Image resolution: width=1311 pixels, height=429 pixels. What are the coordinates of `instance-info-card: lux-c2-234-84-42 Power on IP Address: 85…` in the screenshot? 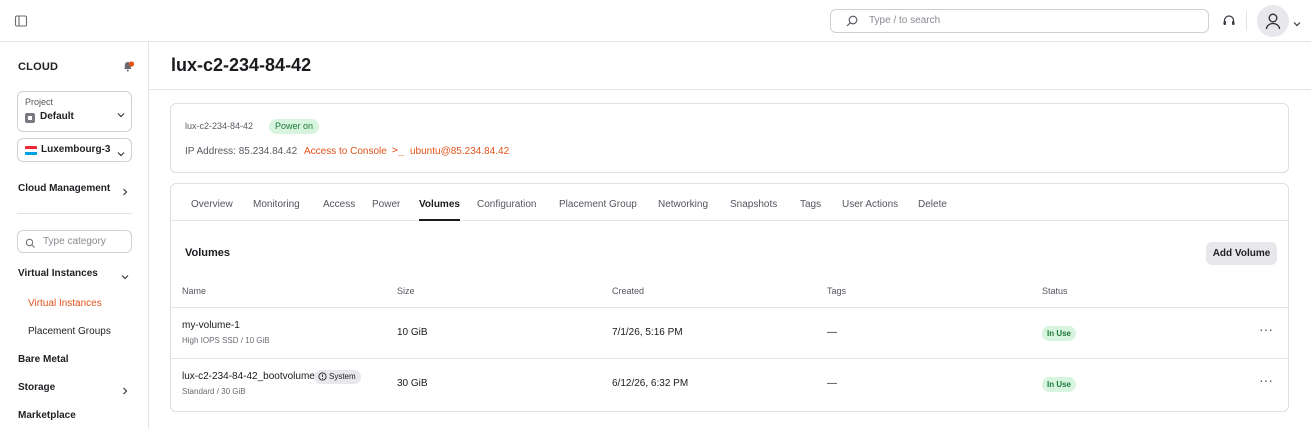 It's located at (729, 138).